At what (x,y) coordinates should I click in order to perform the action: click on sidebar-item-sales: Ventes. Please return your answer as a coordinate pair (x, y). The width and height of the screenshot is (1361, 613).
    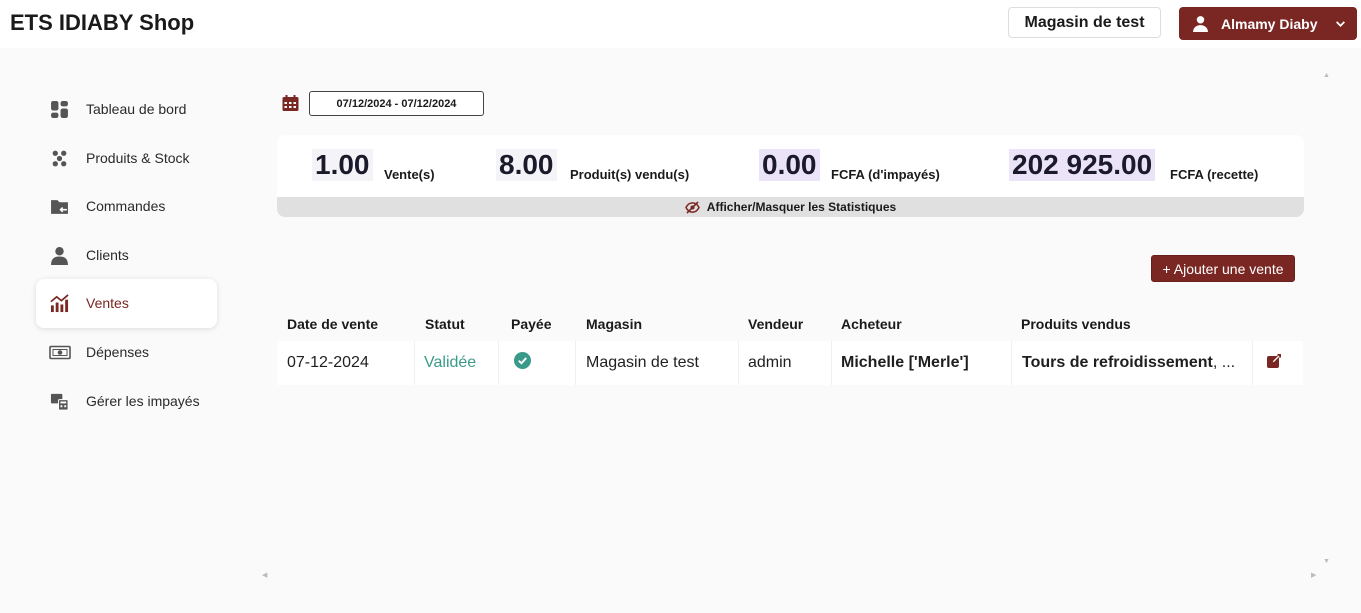
    Looking at the image, I should click on (126, 303).